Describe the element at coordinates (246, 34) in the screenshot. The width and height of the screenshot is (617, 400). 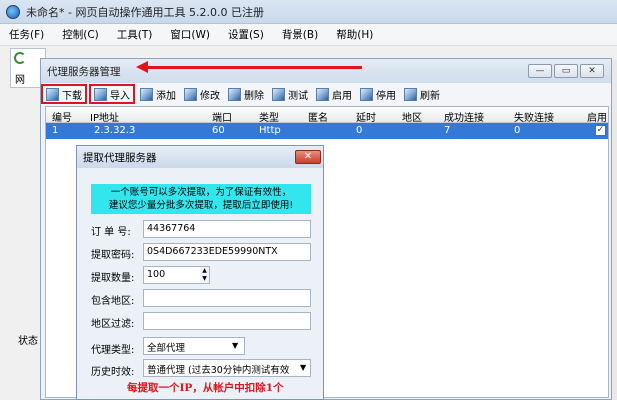
I see `menu-settings: 设置(S)` at that location.